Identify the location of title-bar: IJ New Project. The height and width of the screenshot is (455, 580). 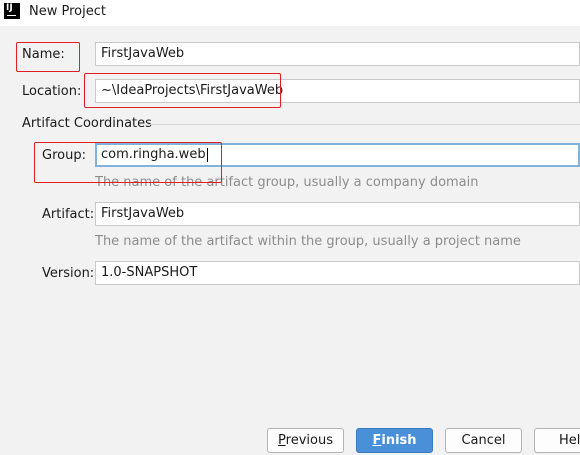
(290, 13).